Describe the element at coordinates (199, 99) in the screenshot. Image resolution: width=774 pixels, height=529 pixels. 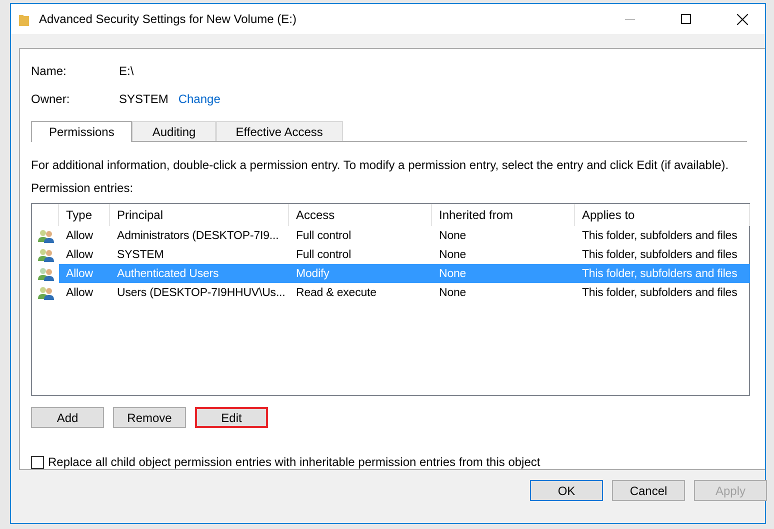
I see `change-link: Change` at that location.